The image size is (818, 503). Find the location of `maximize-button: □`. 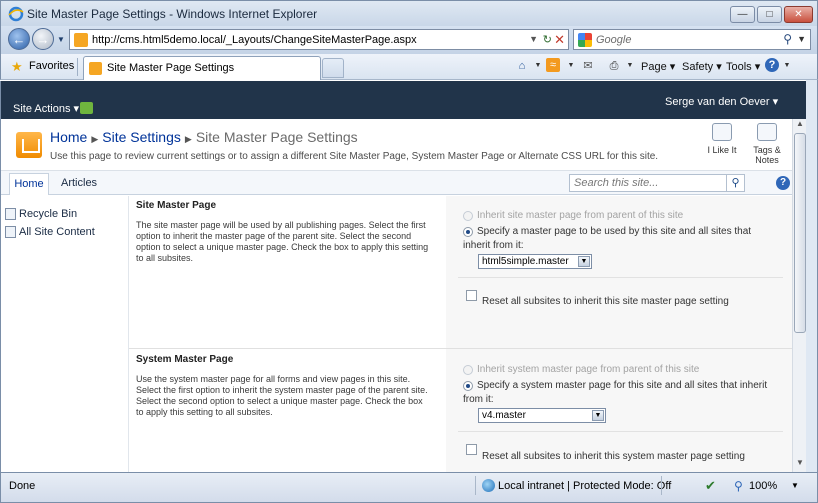

maximize-button: □ is located at coordinates (769, 14).